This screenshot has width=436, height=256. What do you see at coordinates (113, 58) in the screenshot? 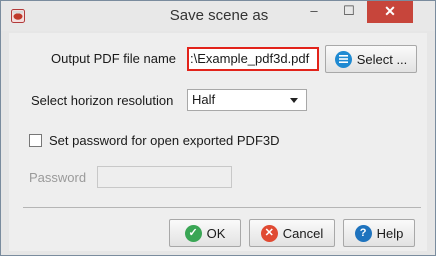
I see `output-file-label: Output PDF file name` at bounding box center [113, 58].